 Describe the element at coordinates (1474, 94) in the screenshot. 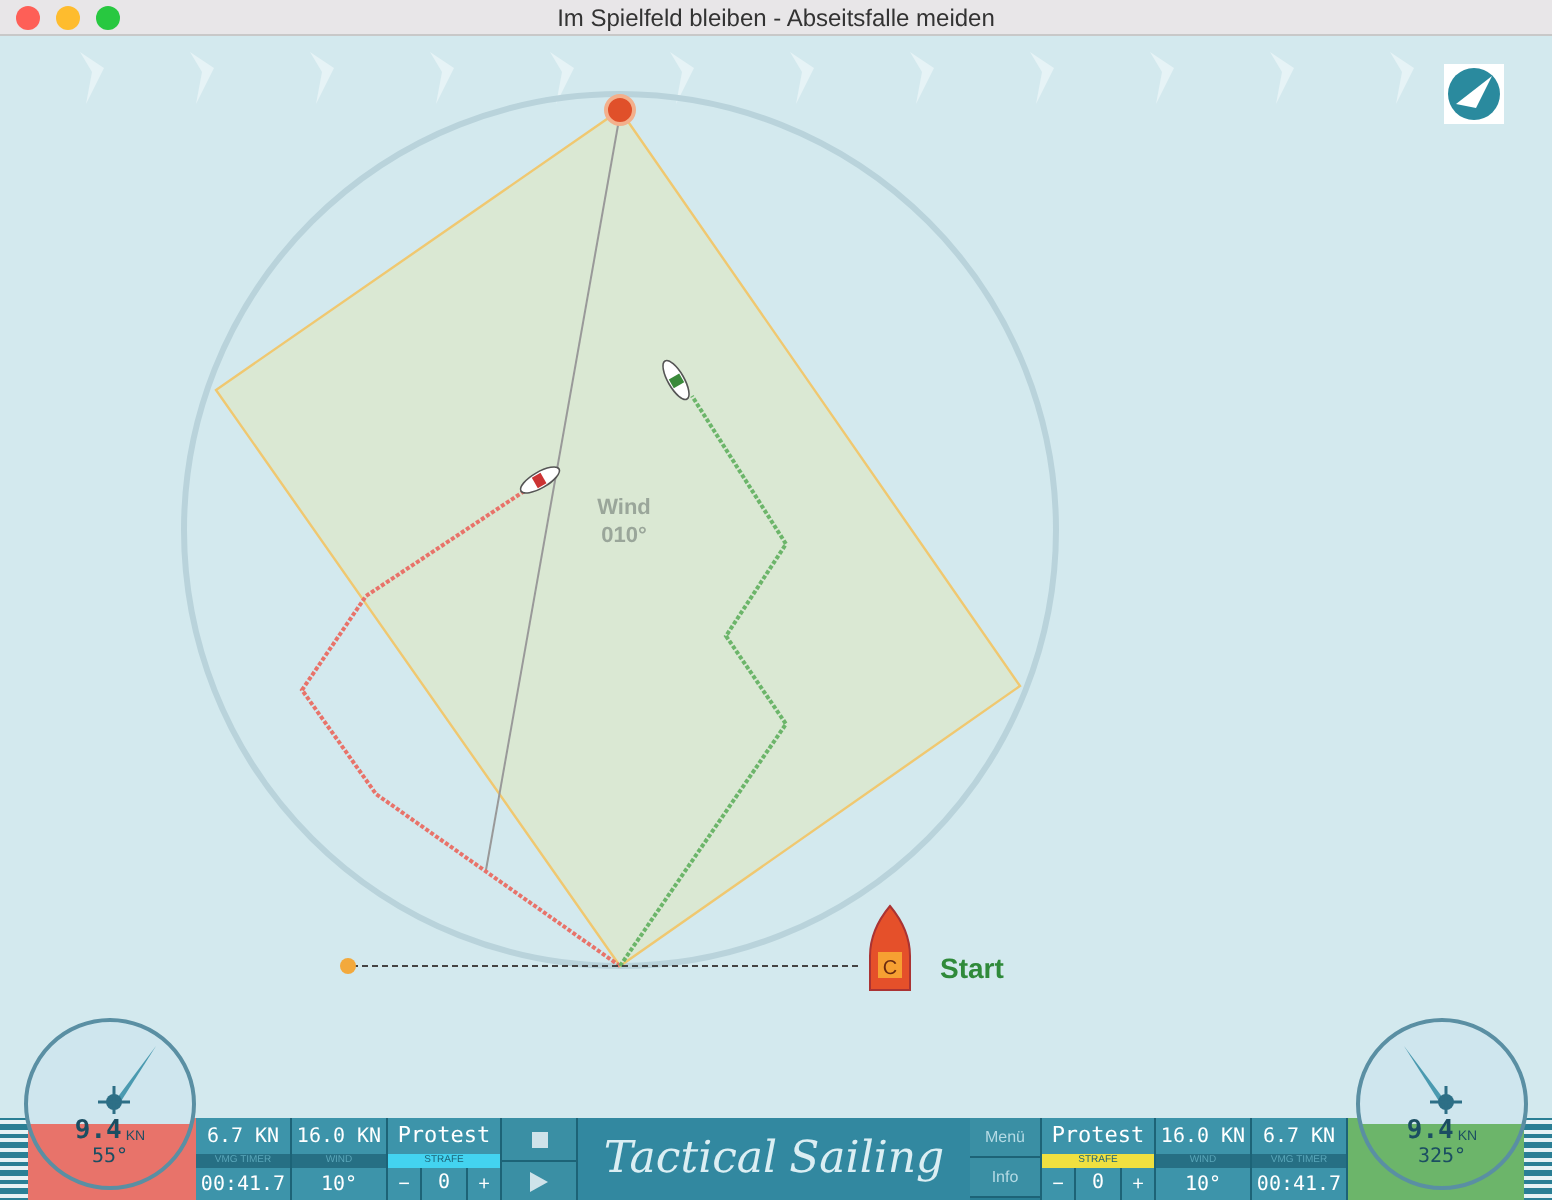

I see `app-logo-icon` at that location.